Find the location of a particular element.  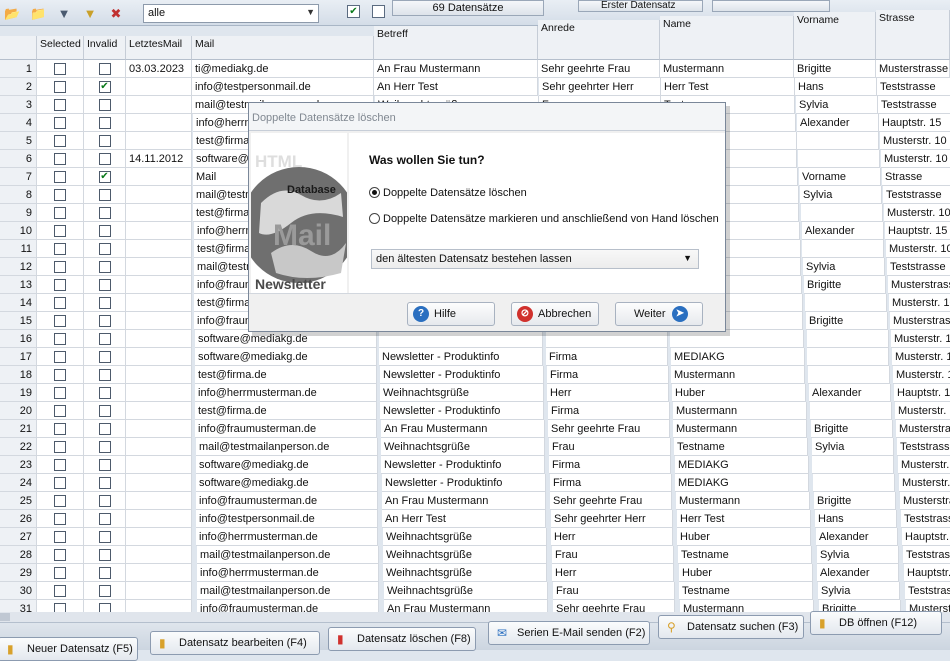

cell-mail: info@testpersonmail.de is located at coordinates (283, 87).